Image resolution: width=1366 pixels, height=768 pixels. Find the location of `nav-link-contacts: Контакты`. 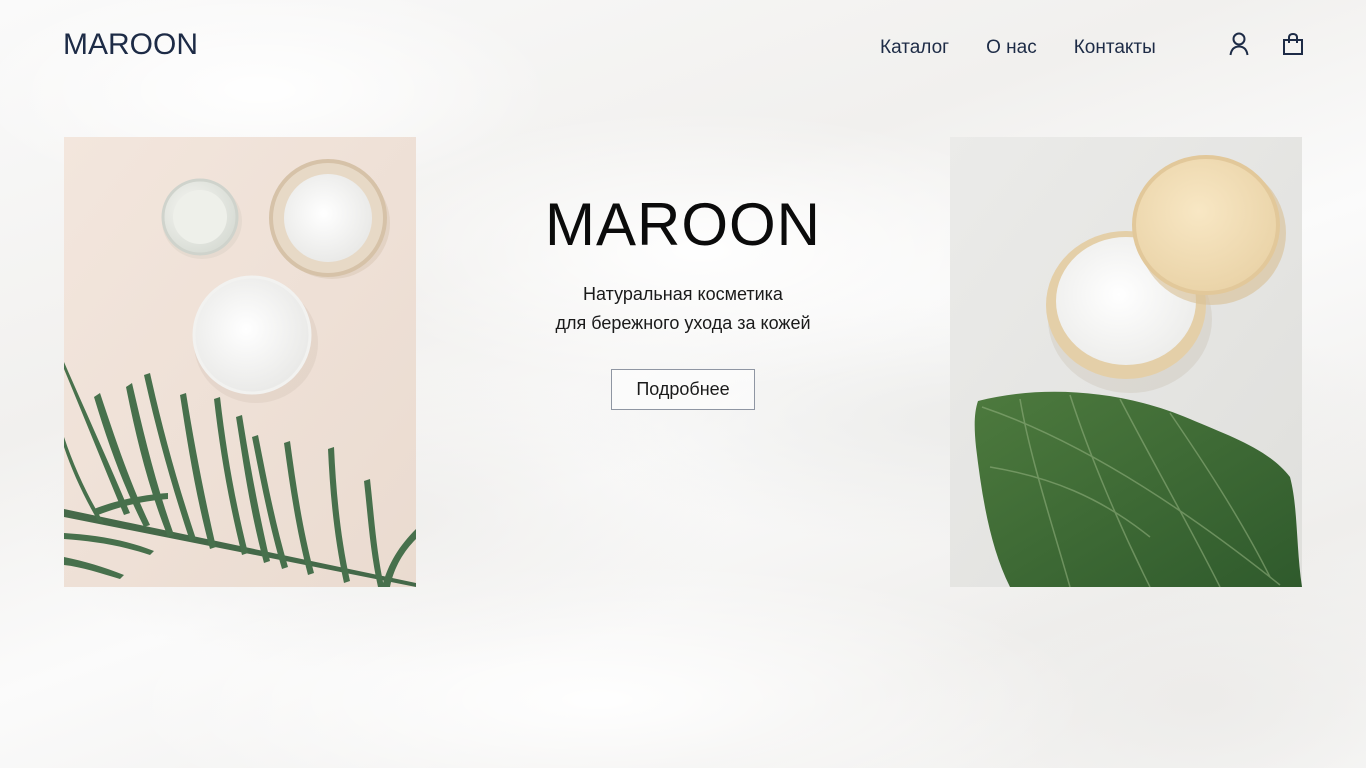

nav-link-contacts: Контакты is located at coordinates (1115, 48).